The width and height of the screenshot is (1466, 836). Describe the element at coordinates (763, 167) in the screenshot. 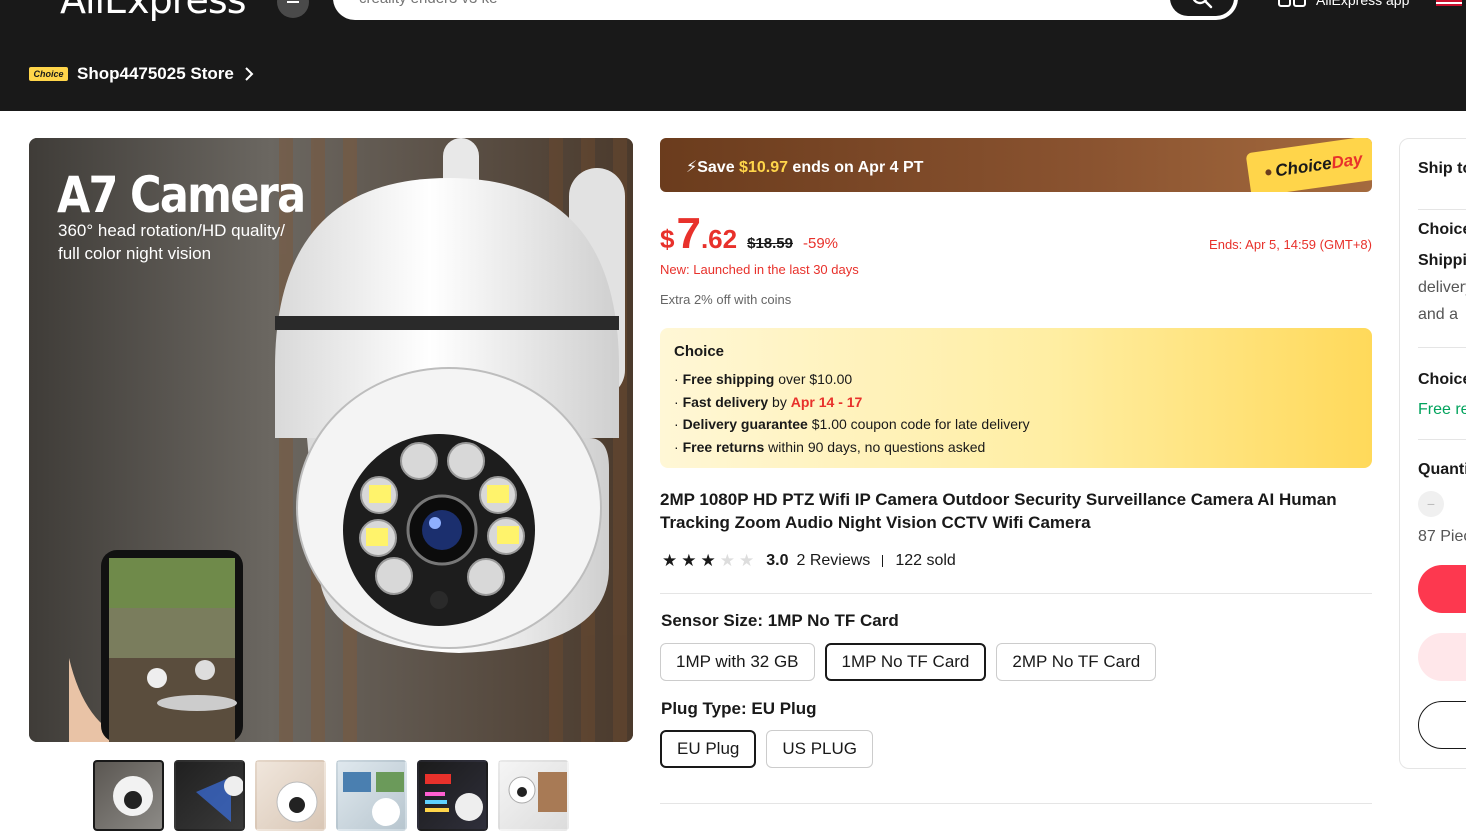

I see `save-amount: $10.97` at that location.